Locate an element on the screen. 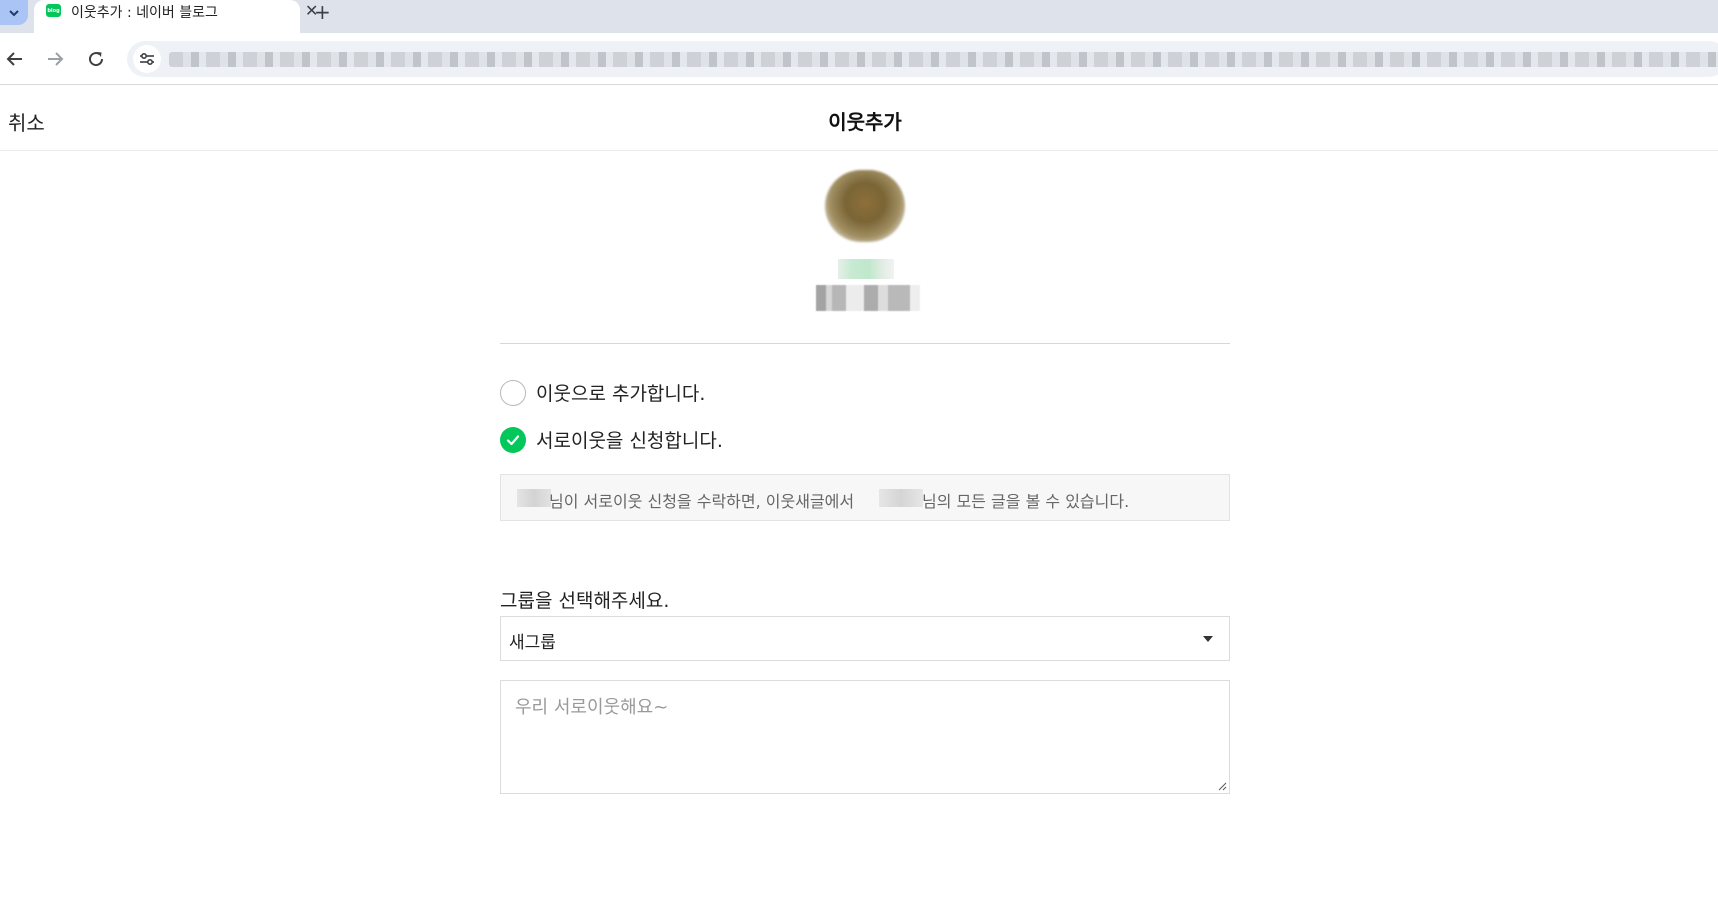 The height and width of the screenshot is (921, 1718). browser-toolbar is located at coordinates (859, 59).